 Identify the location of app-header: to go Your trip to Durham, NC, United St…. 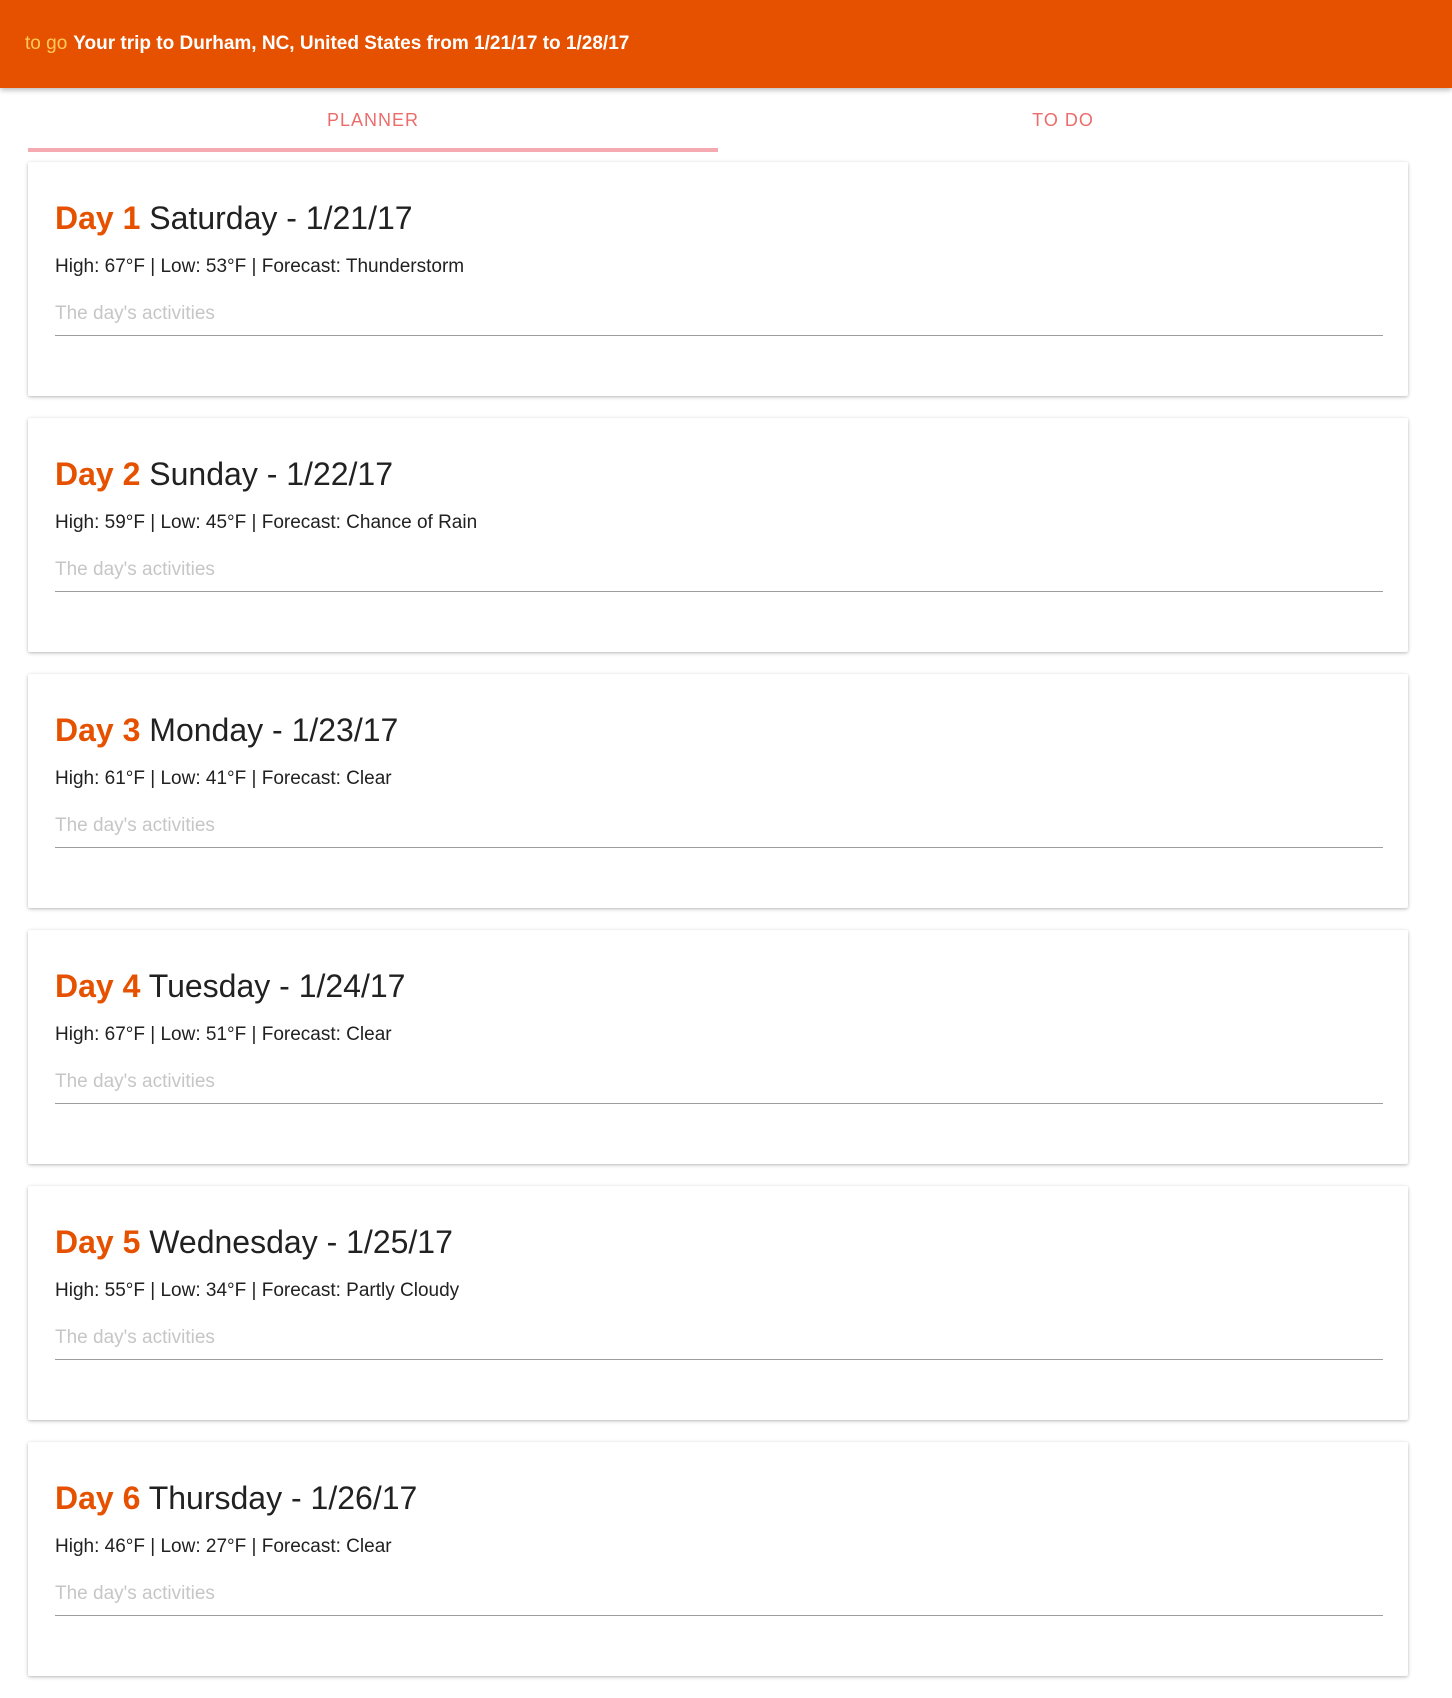
(726, 44).